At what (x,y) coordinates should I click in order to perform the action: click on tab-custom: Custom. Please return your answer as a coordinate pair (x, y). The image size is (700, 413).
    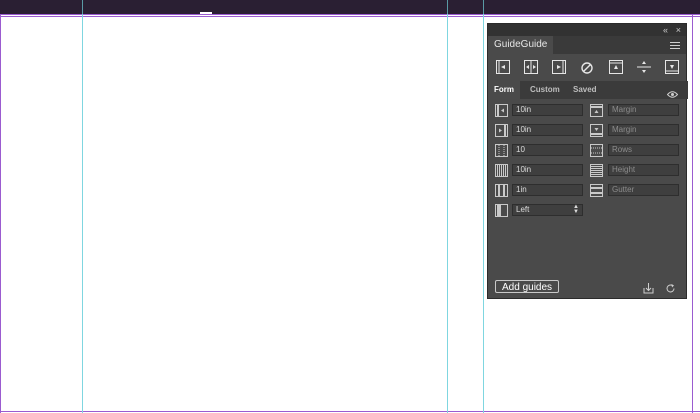
    Looking at the image, I should click on (545, 90).